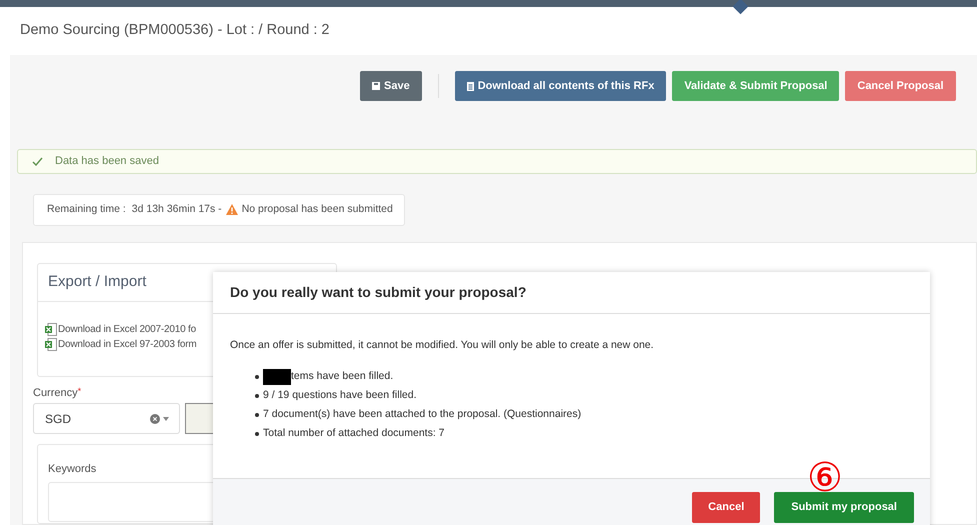  What do you see at coordinates (177, 209) in the screenshot?
I see `remaining-time-value: 3d 13h 36min 17s -` at bounding box center [177, 209].